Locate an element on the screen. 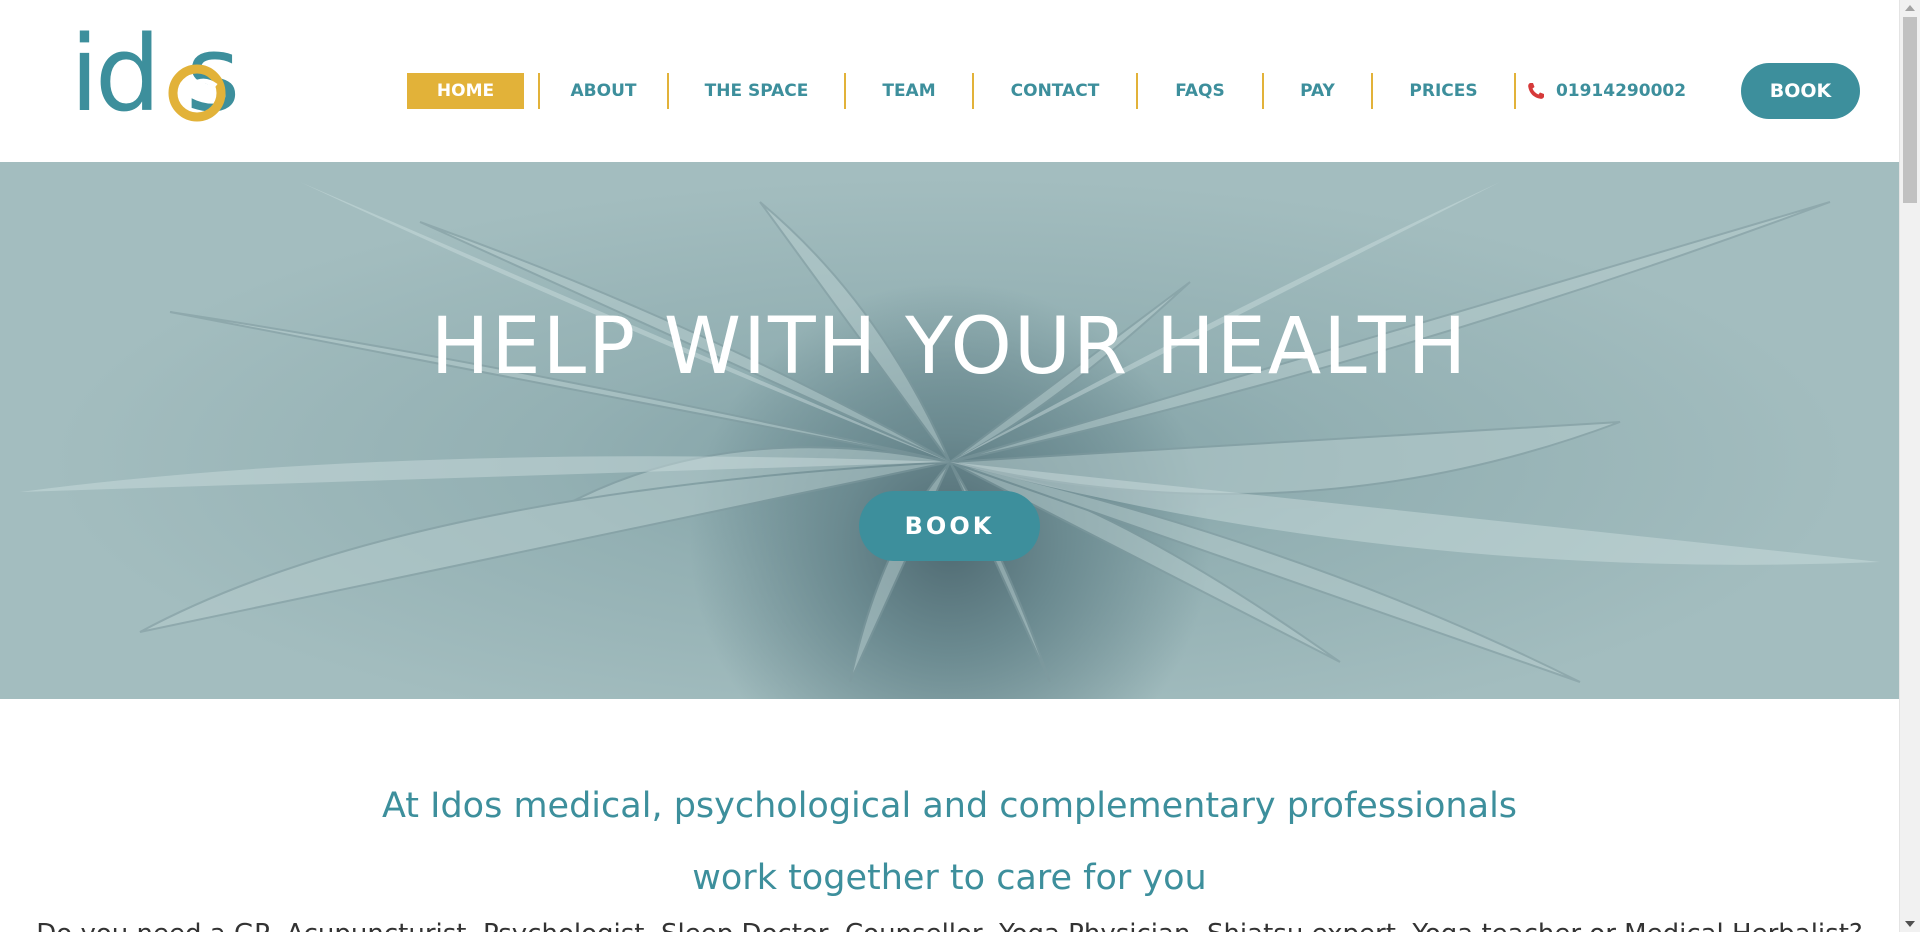 The height and width of the screenshot is (932, 1920). nav-phone-link: 01914290002 is located at coordinates (1606, 91).